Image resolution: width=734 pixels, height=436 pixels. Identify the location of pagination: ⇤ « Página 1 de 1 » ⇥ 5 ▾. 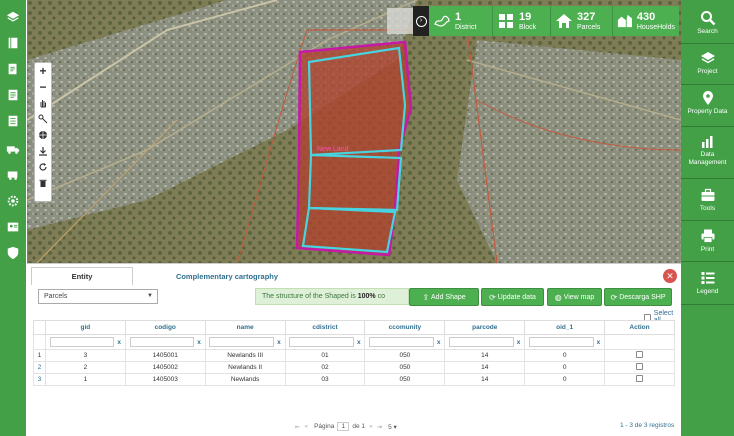
(345, 426).